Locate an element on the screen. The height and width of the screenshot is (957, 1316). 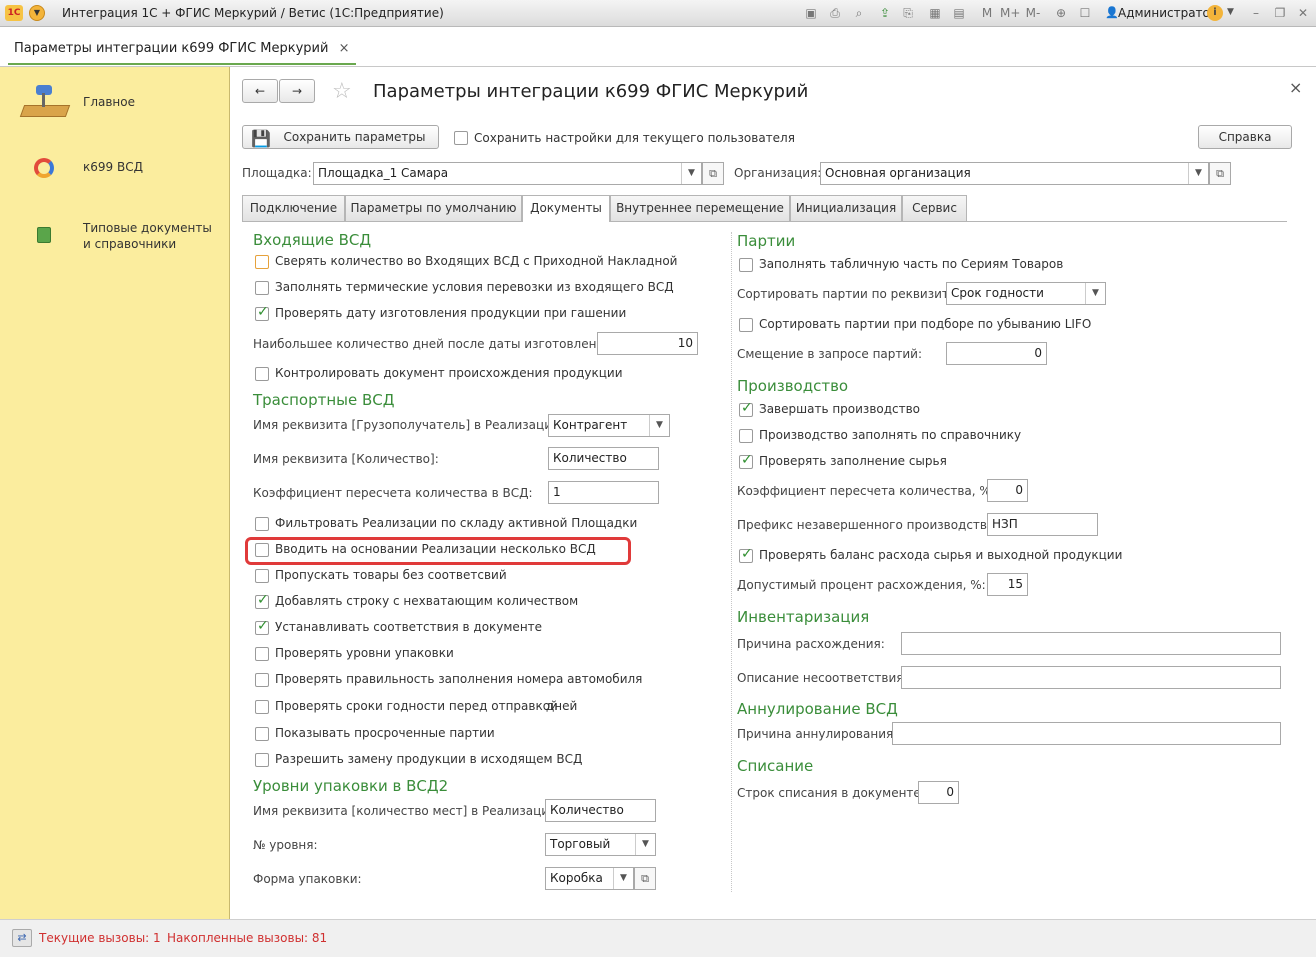
production-cb1-checkbox is located at coordinates (746, 408).